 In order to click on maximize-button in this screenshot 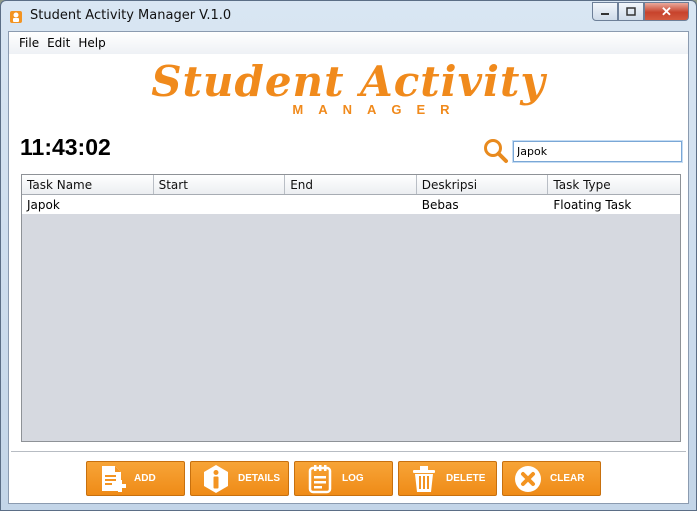, I will do `click(631, 11)`.